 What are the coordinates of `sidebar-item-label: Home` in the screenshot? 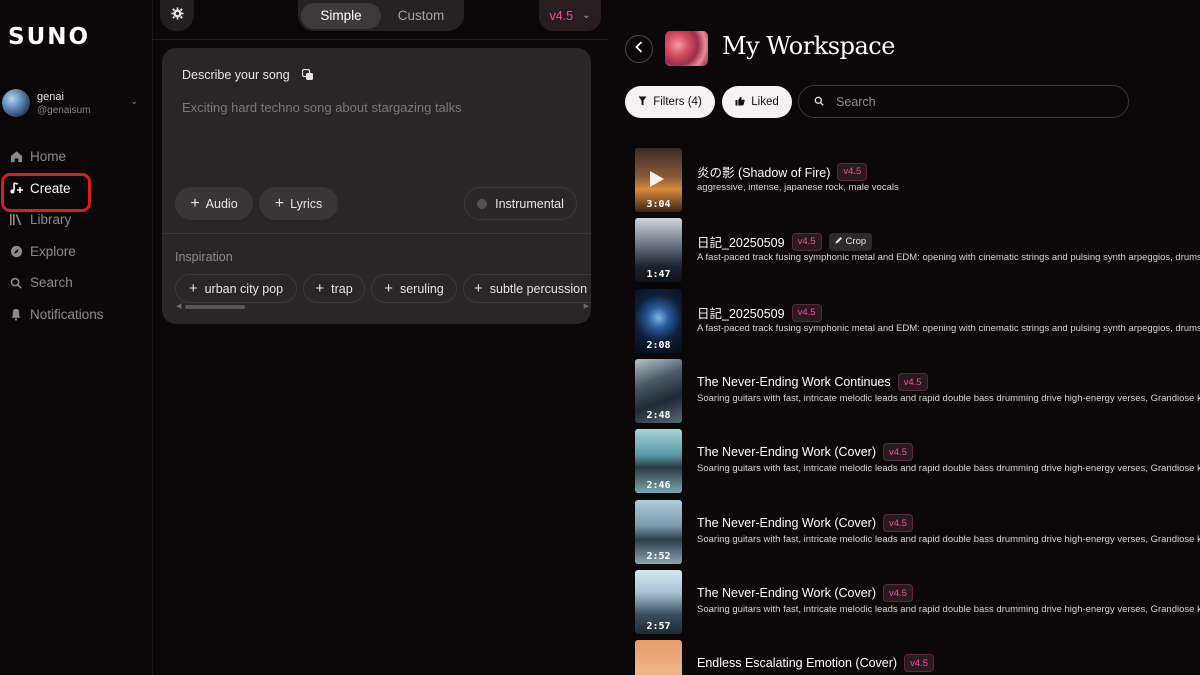 It's located at (48, 157).